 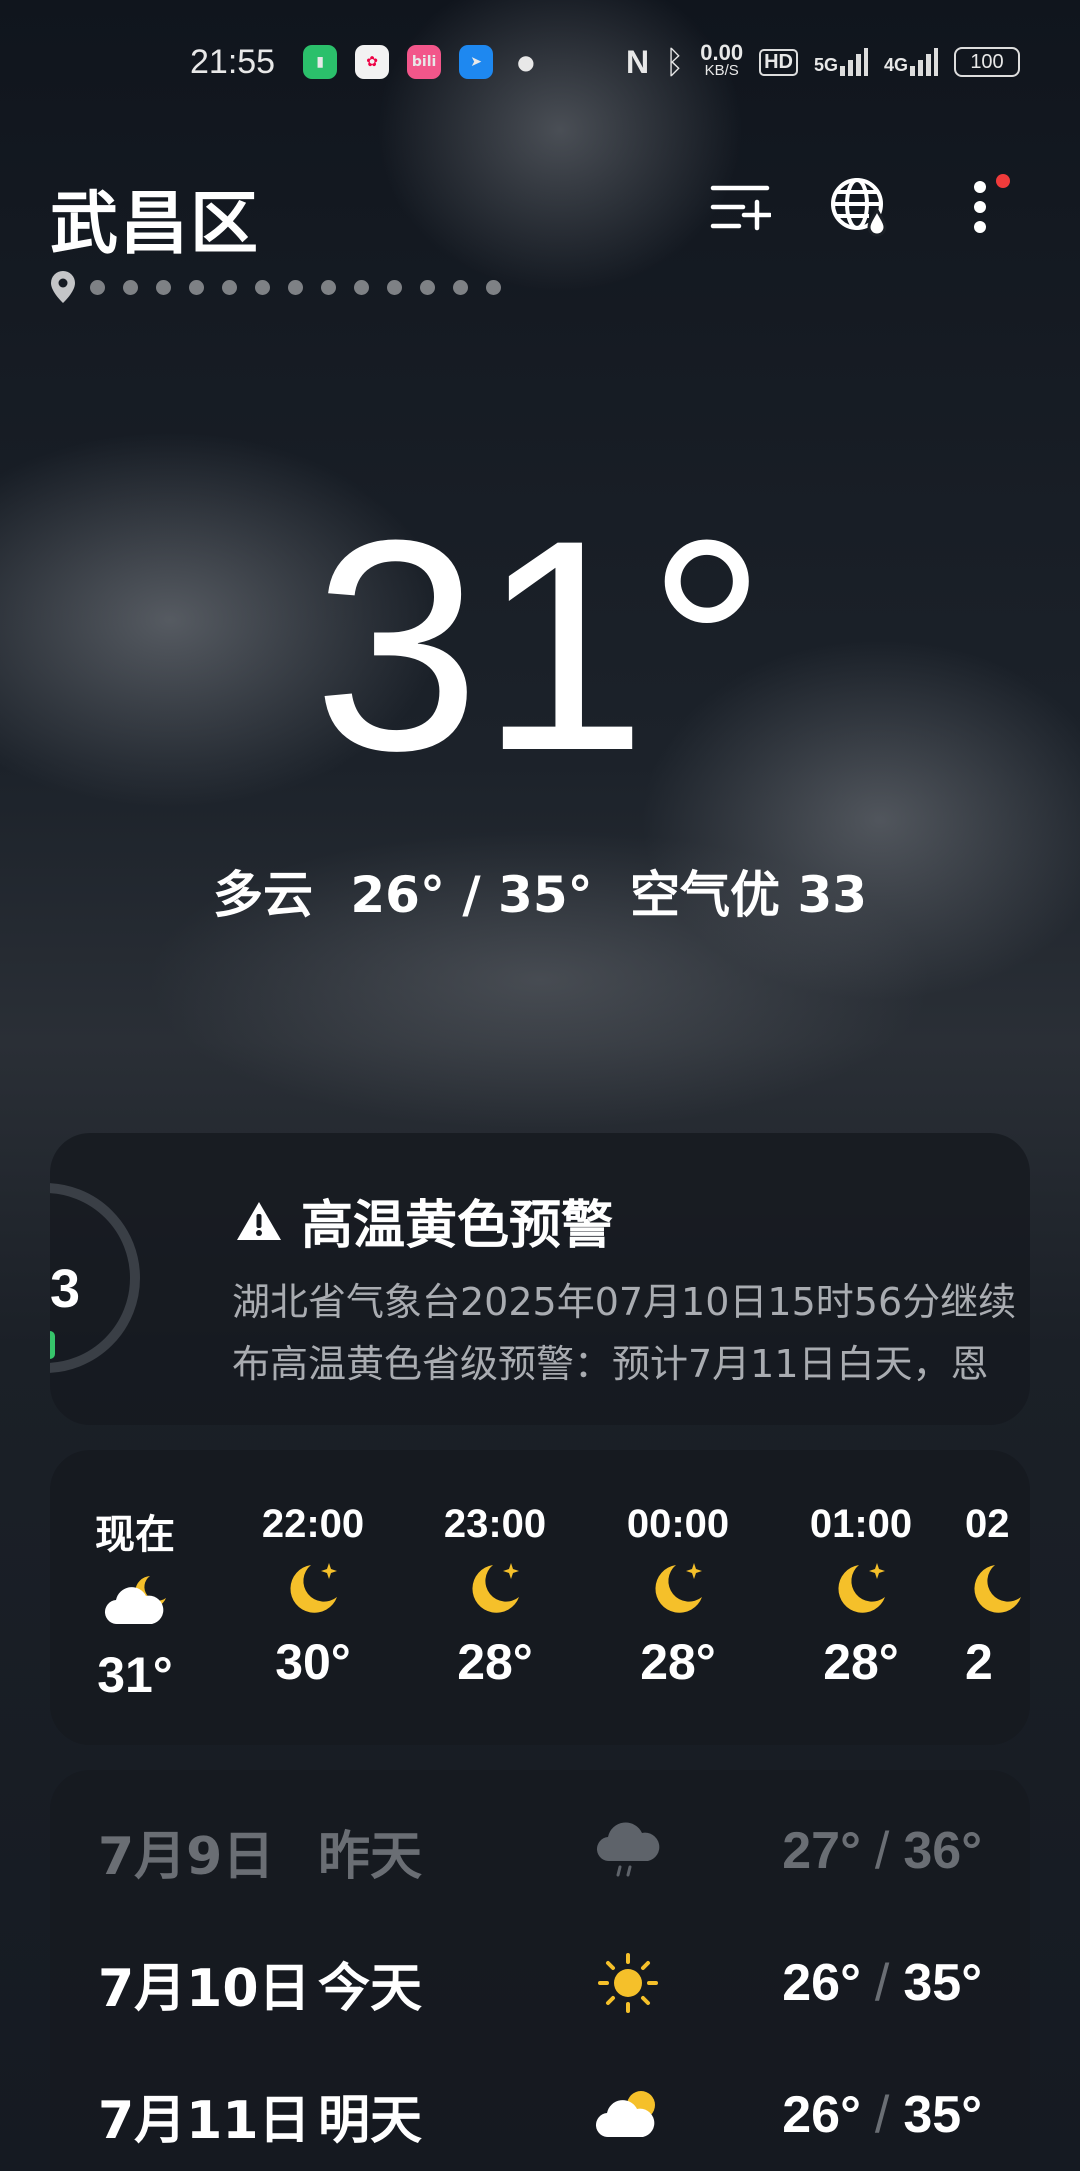 I want to click on location-pin-icon, so click(x=63, y=287).